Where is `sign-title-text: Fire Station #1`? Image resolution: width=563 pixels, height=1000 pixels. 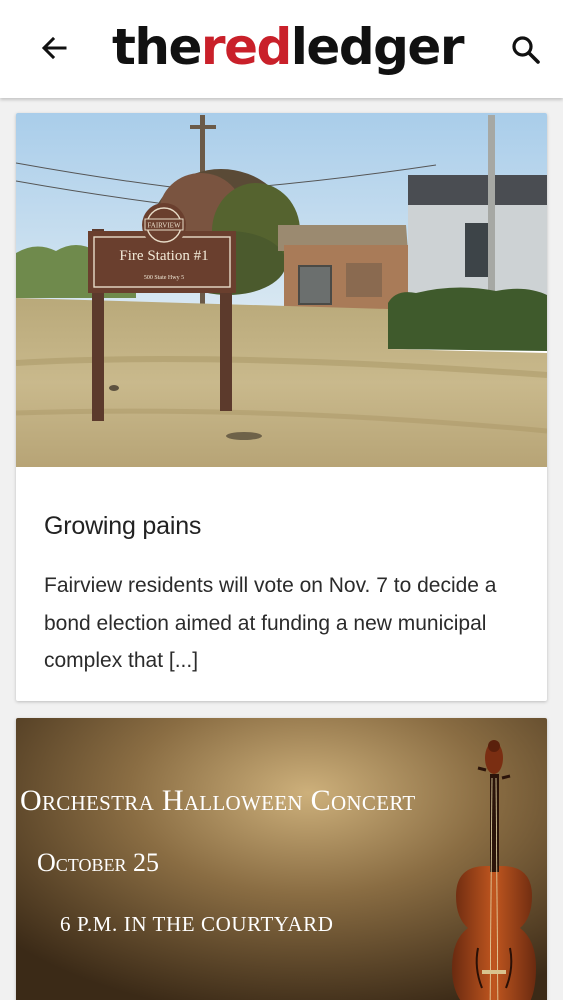
sign-title-text: Fire Station #1 is located at coordinates (163, 256).